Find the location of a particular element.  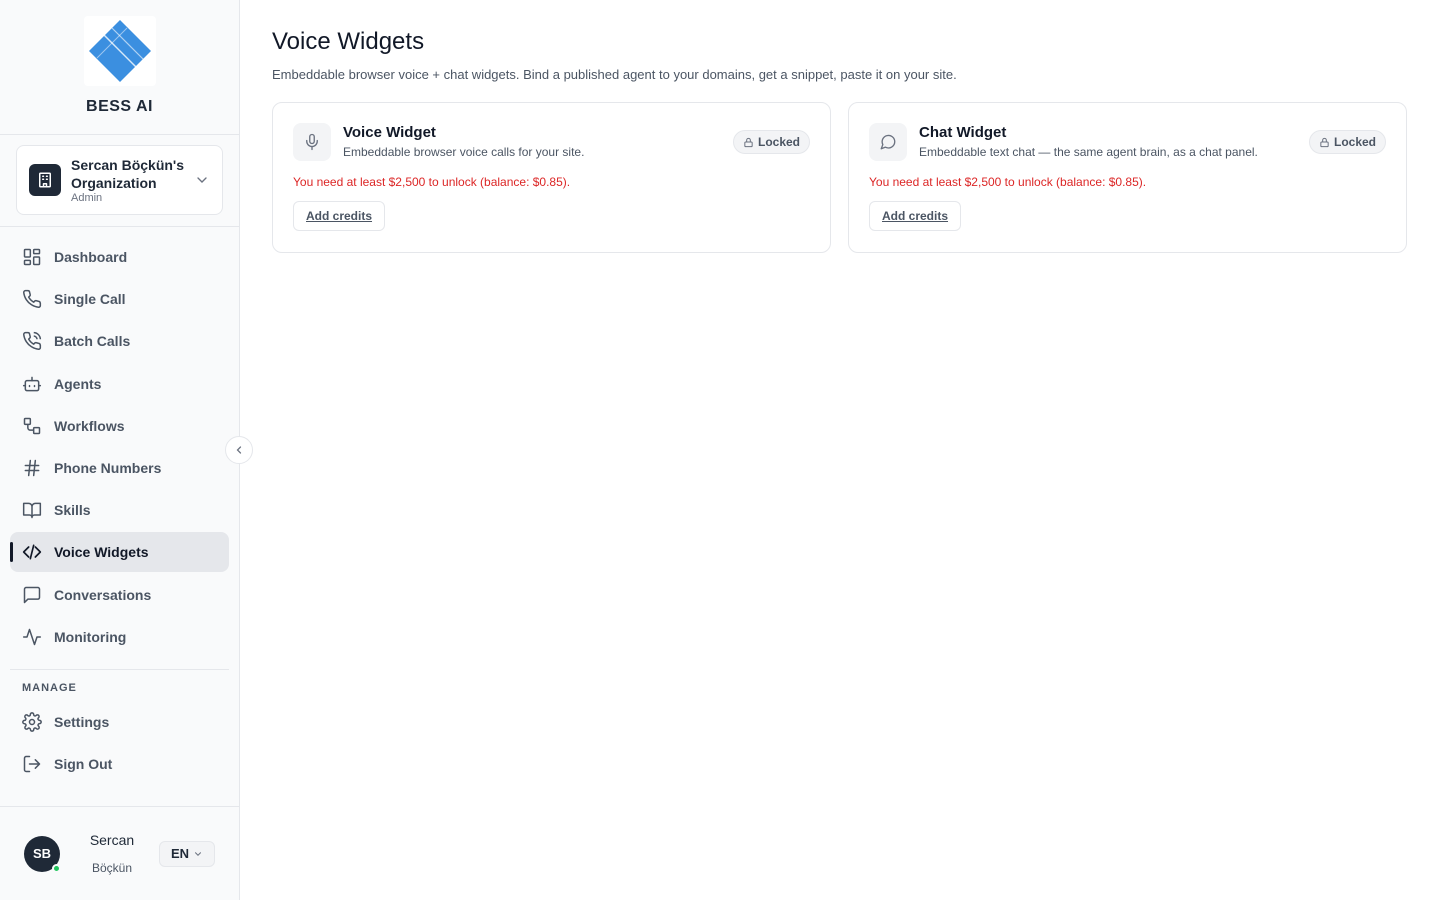

manage-section-label: MANAGE is located at coordinates (49, 687).